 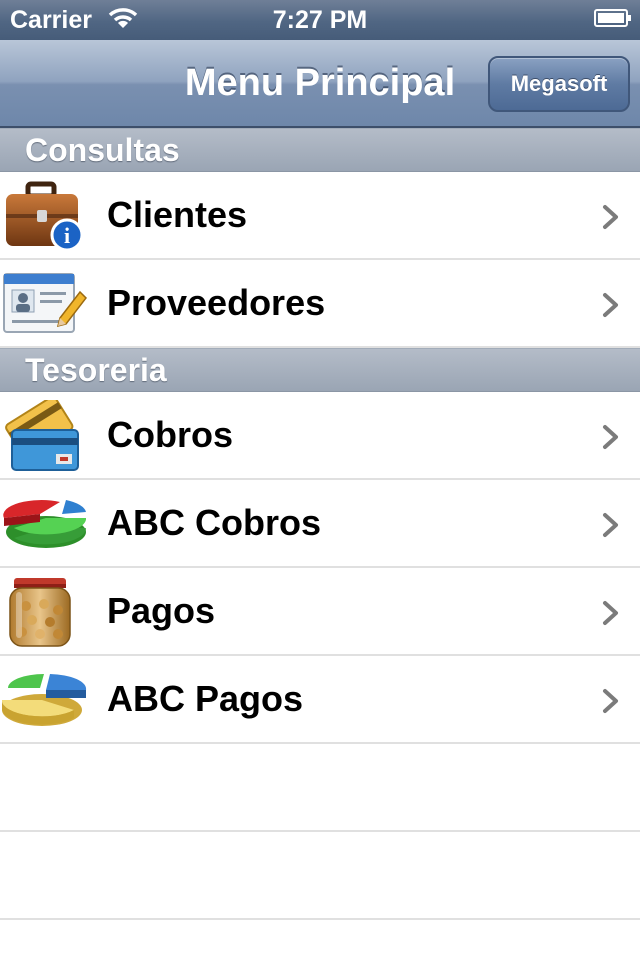 I want to click on row-pagos: Pagos, so click(x=320, y=612).